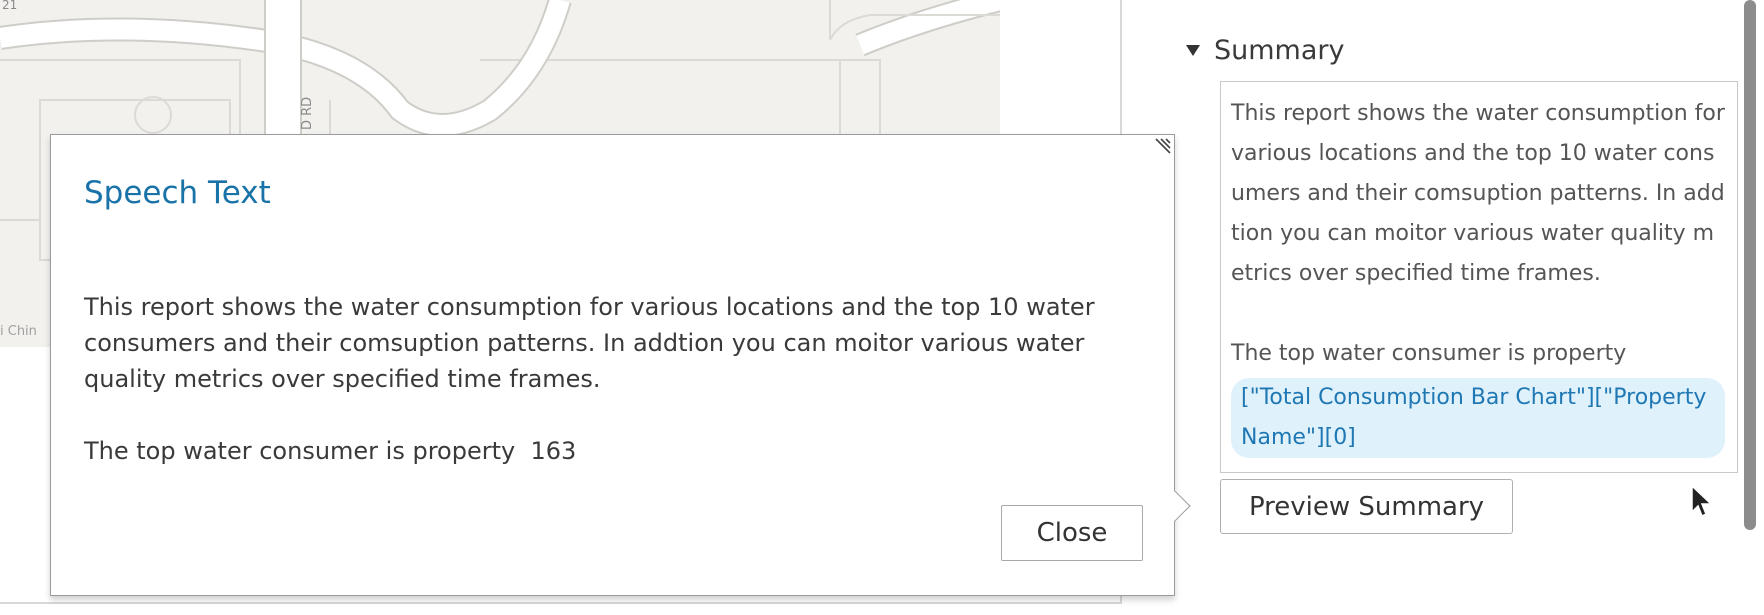 The width and height of the screenshot is (1764, 615). What do you see at coordinates (177, 193) in the screenshot?
I see `popup-title: Speech Text` at bounding box center [177, 193].